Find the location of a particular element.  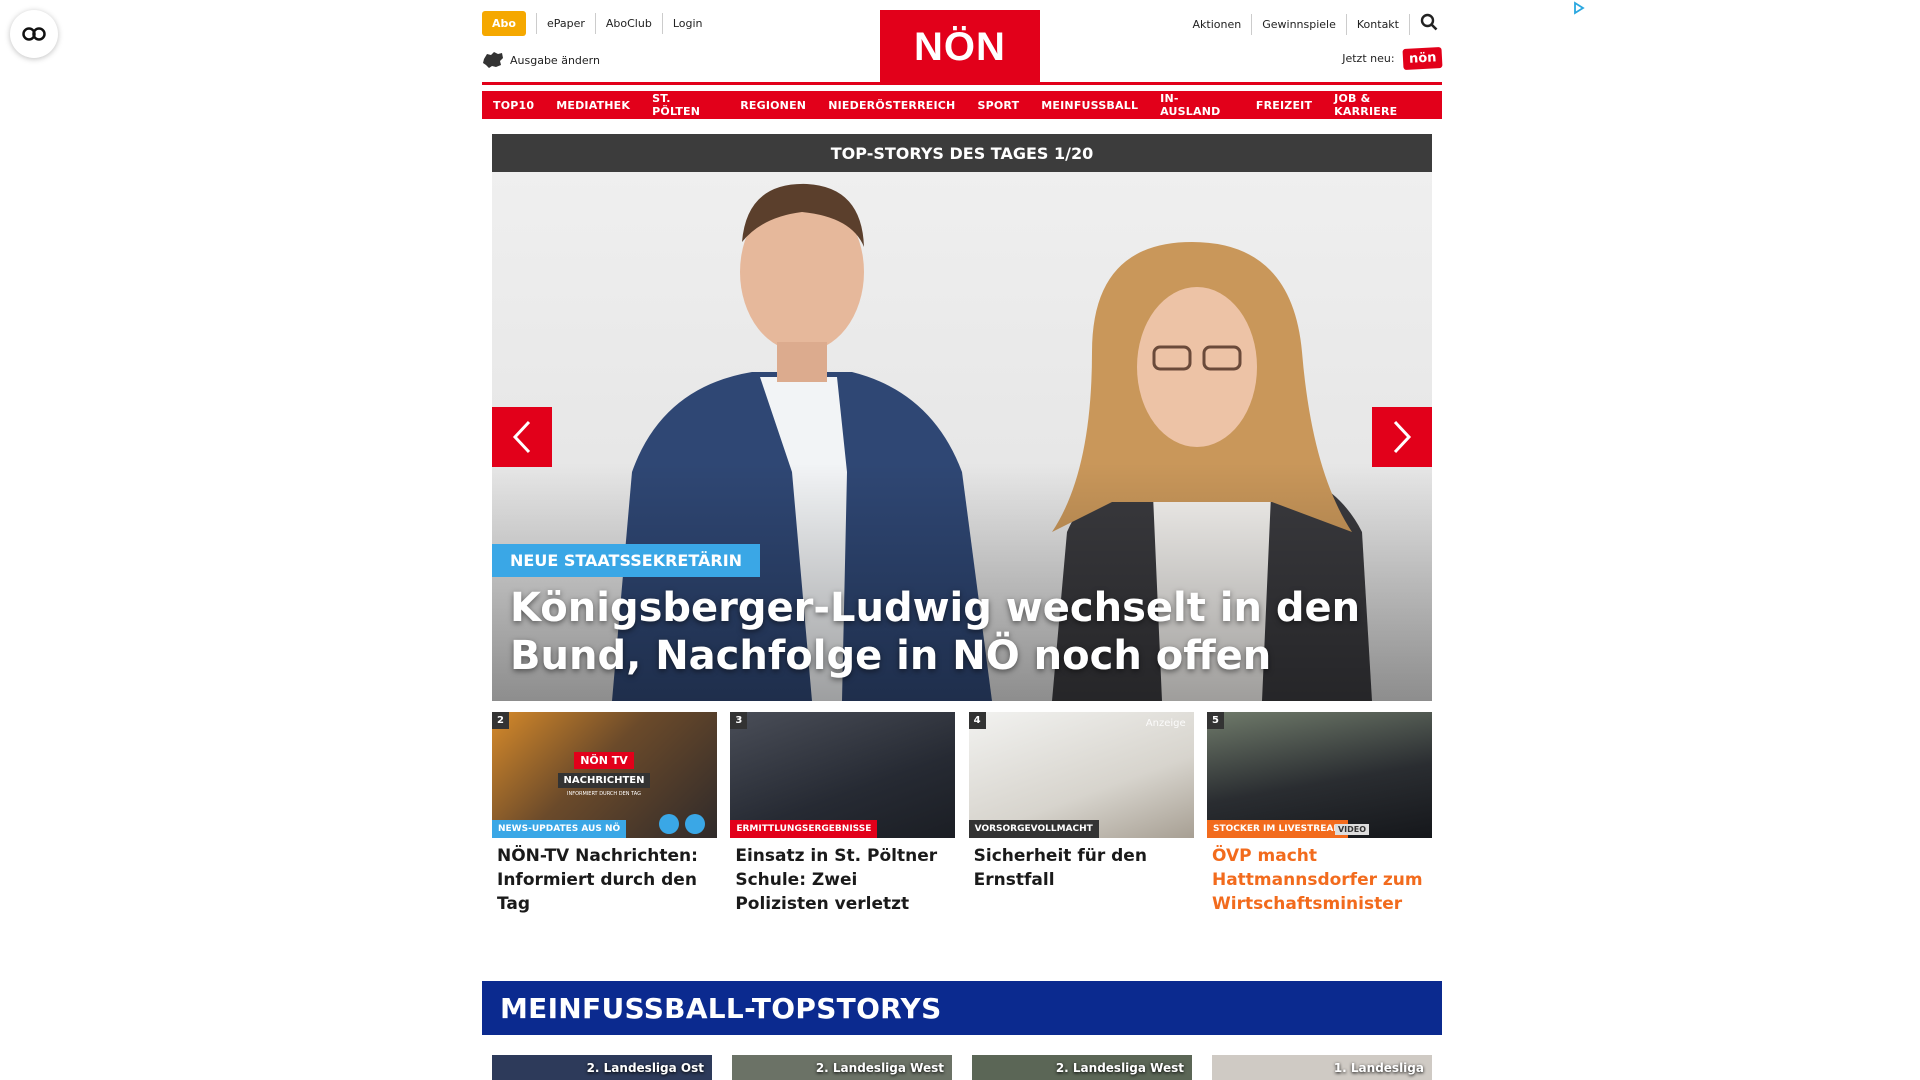

abo-button: Abo is located at coordinates (504, 23).